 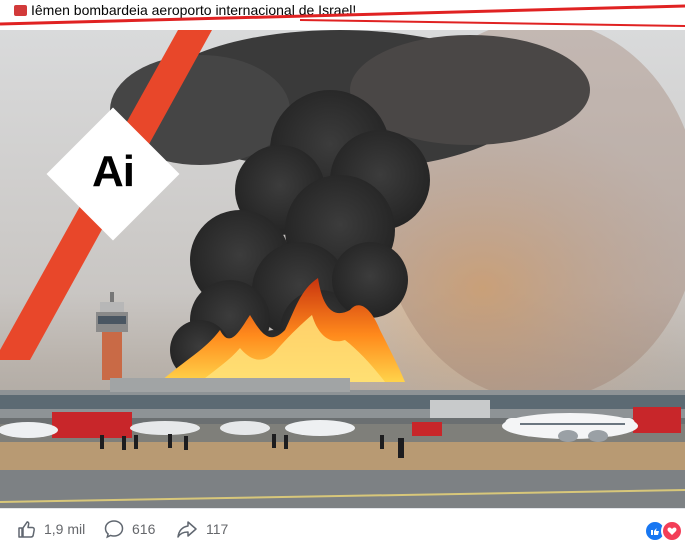 I want to click on comment-icon, so click(x=114, y=529).